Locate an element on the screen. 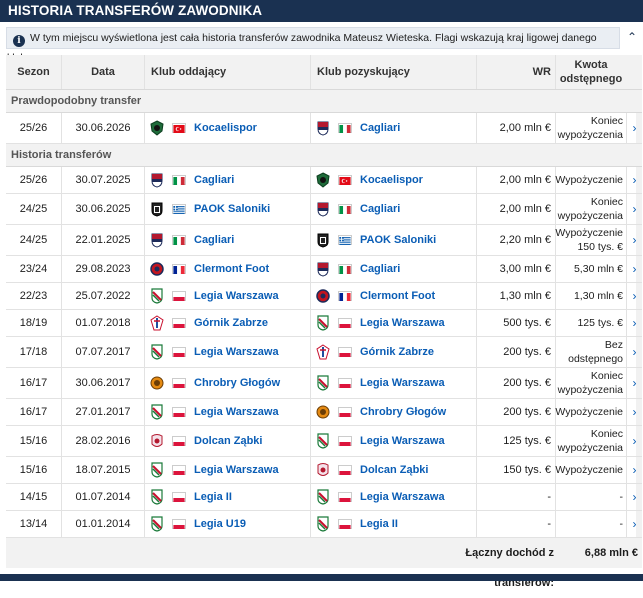  to-club-cell: Legia Warszawa is located at coordinates (393, 323).